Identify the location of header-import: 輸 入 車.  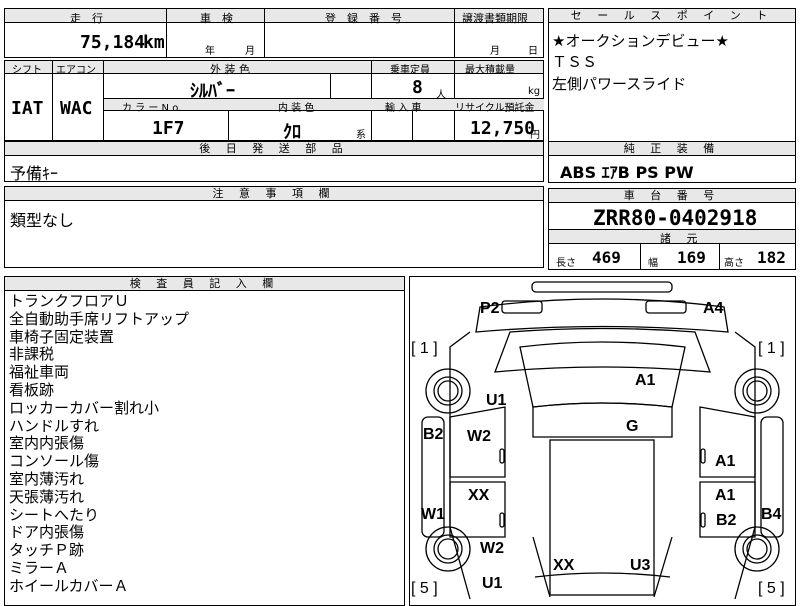
(403, 108).